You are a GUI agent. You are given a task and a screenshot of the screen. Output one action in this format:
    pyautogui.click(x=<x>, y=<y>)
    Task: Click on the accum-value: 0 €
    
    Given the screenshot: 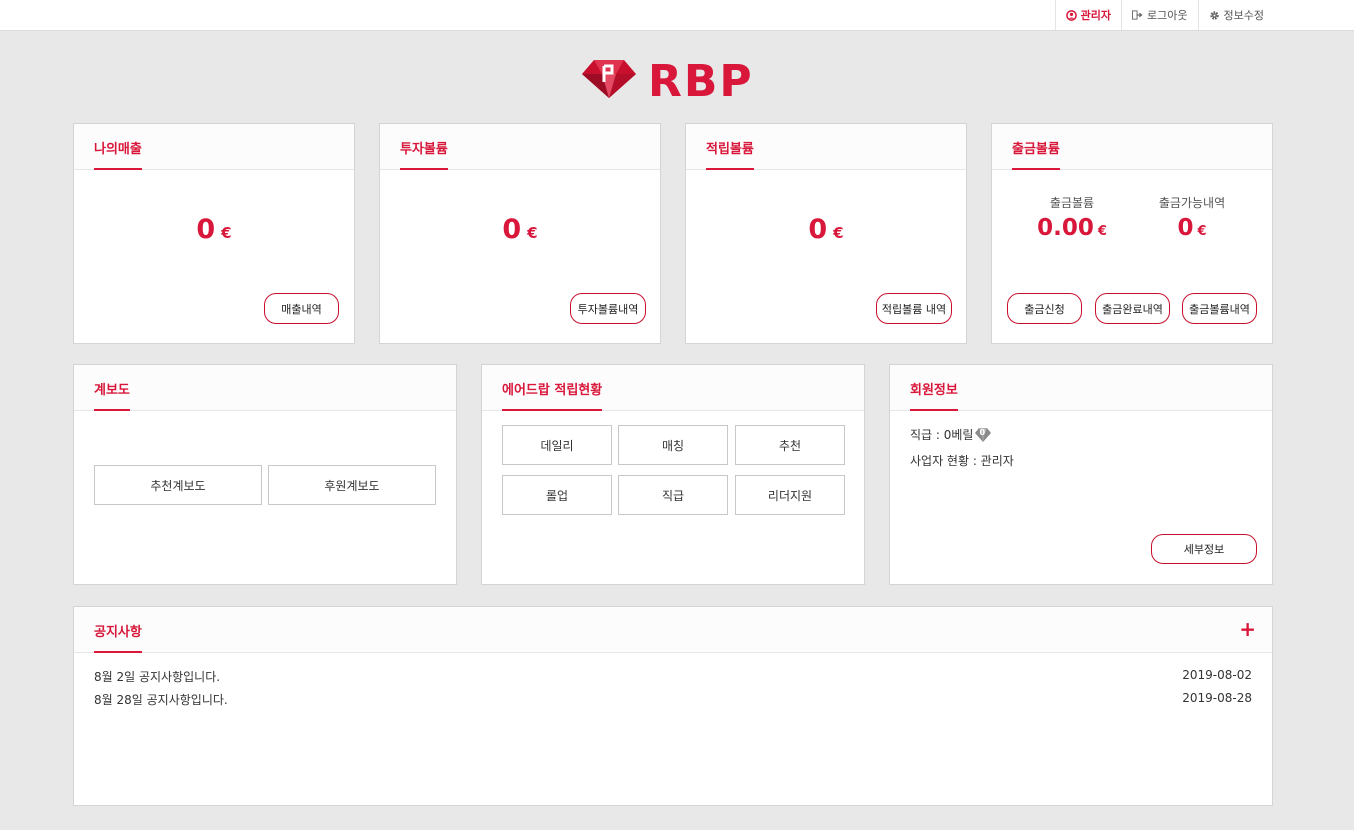 What is the action you would take?
    pyautogui.click(x=826, y=229)
    